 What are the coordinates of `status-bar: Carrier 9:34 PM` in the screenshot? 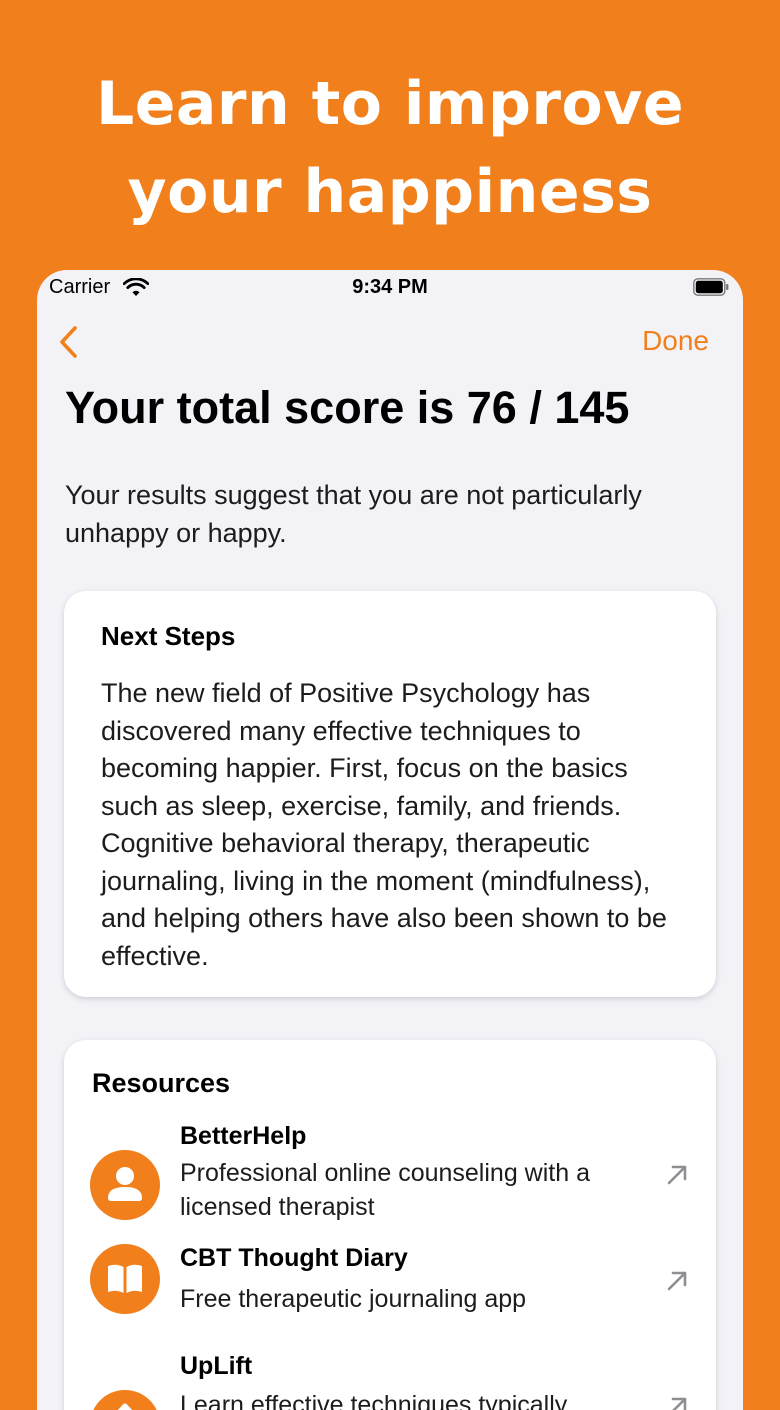 It's located at (390, 288).